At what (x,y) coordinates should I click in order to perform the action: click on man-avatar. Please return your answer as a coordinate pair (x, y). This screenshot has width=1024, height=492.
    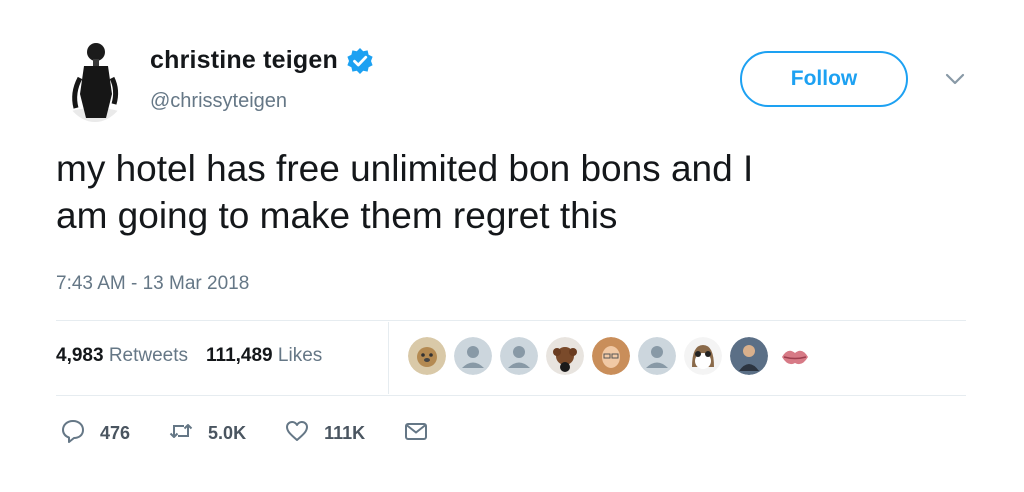
    Looking at the image, I should click on (749, 356).